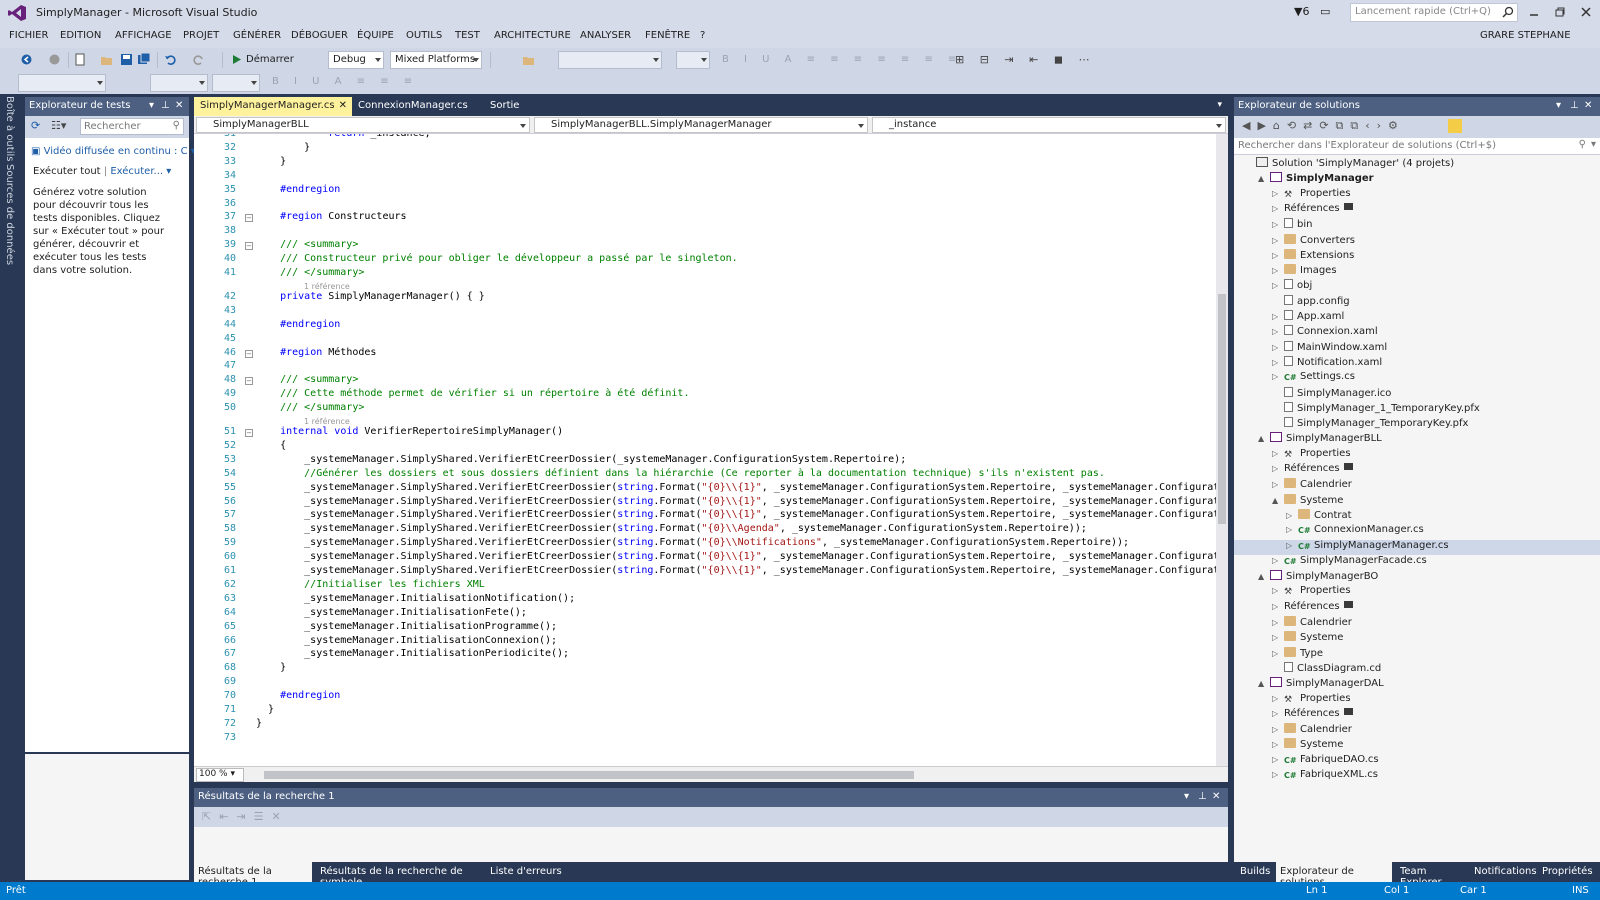  Describe the element at coordinates (26, 59) in the screenshot. I see `back-icon` at that location.